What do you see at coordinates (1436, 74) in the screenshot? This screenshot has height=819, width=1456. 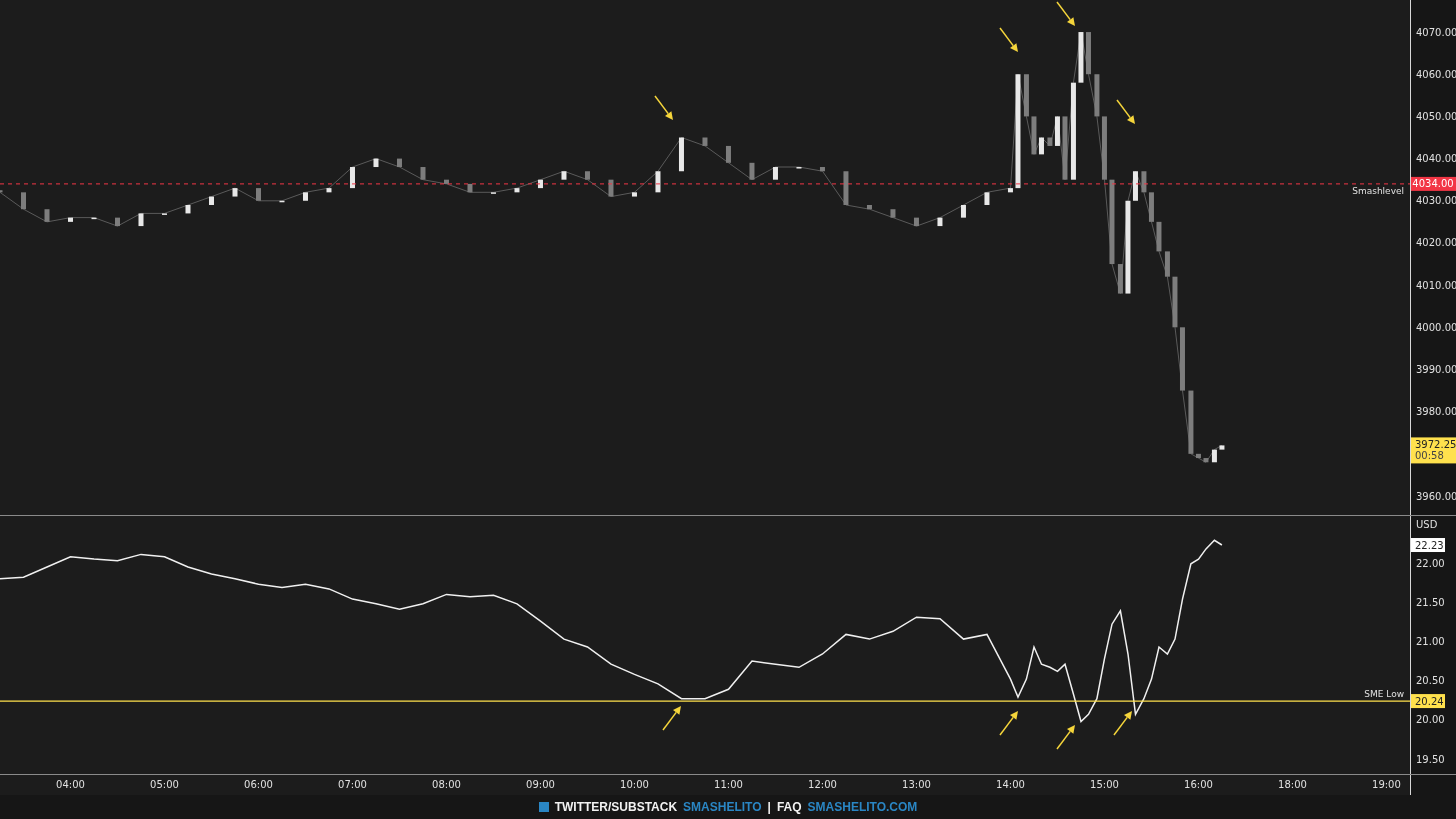 I see `price-axis-label: 4060.00` at bounding box center [1436, 74].